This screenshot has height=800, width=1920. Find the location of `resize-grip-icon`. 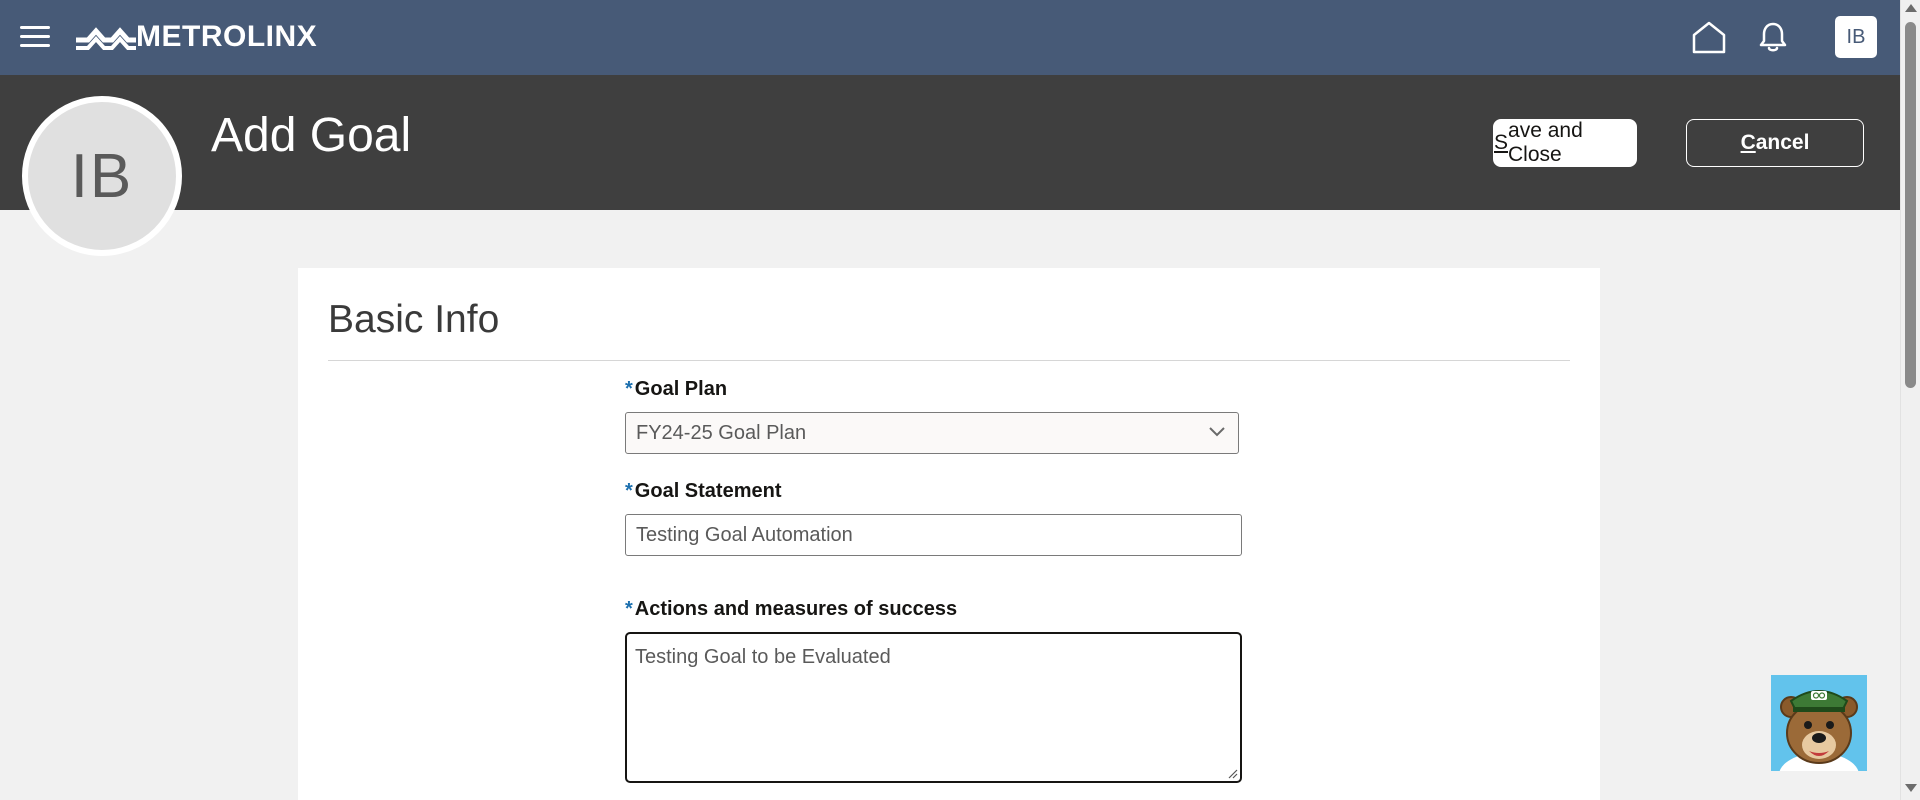

resize-grip-icon is located at coordinates (1232, 773).